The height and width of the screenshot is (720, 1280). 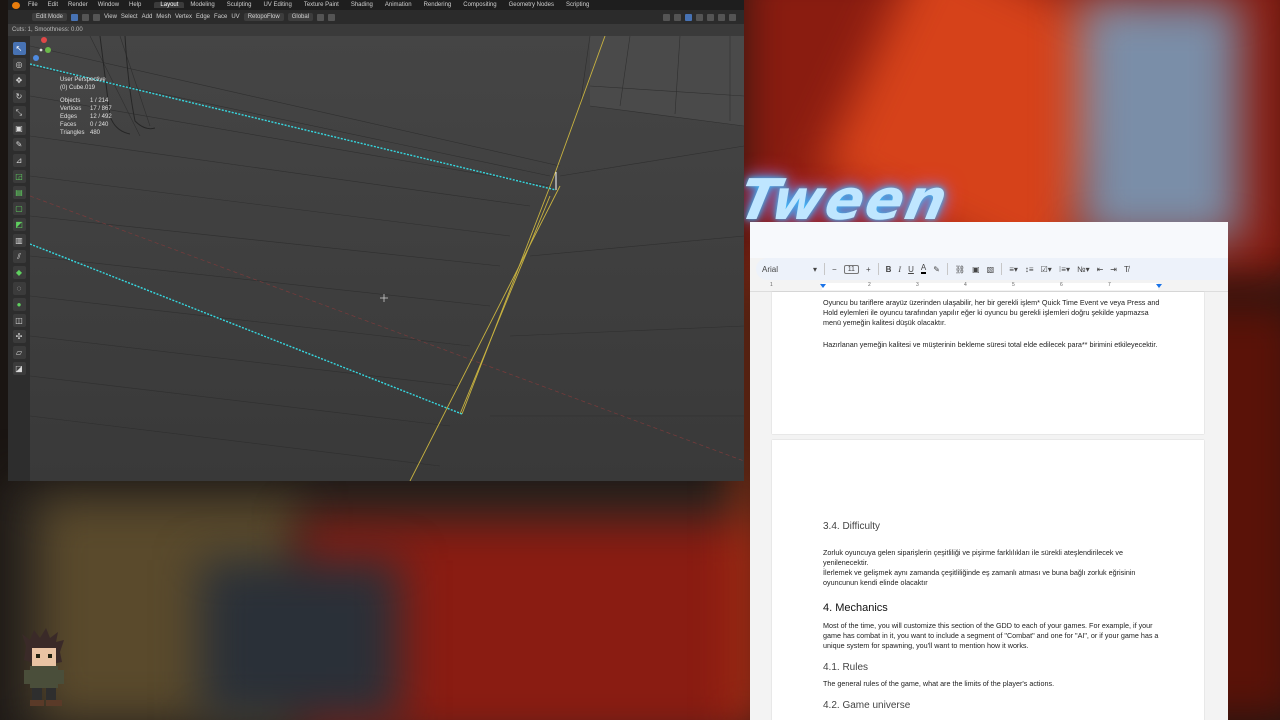 I want to click on increase-indent-icon: ⇥, so click(x=1113, y=269).